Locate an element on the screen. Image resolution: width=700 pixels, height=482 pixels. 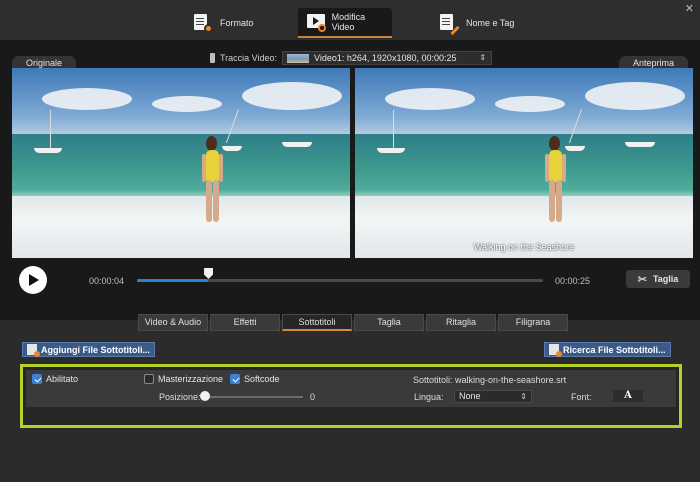
softcode-checkbox: Softcode is located at coordinates (255, 379).